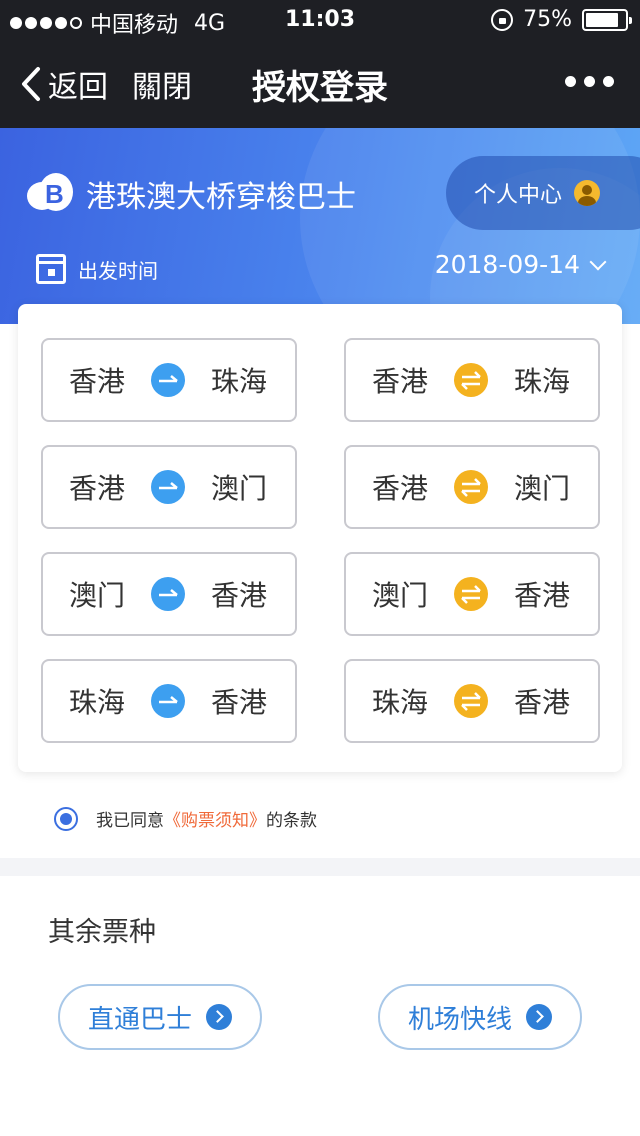 Image resolution: width=640 pixels, height=1136 pixels. Describe the element at coordinates (598, 261) in the screenshot. I see `chevron-down-icon` at that location.